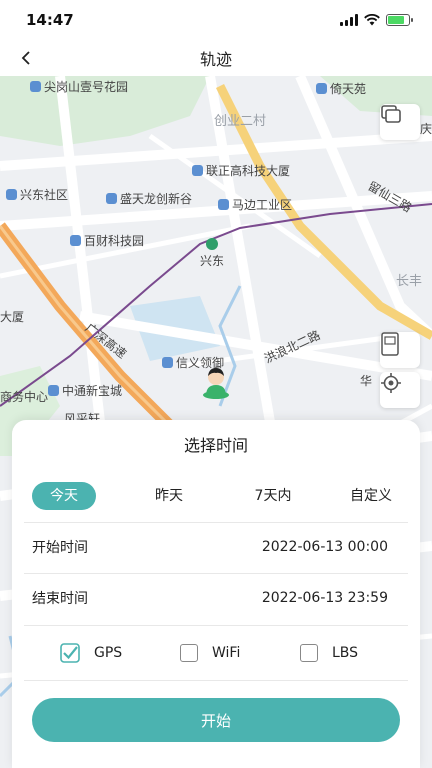 The image size is (432, 768). I want to click on date-range-tabs: 今天 昨天 7天内 自定义, so click(216, 496).